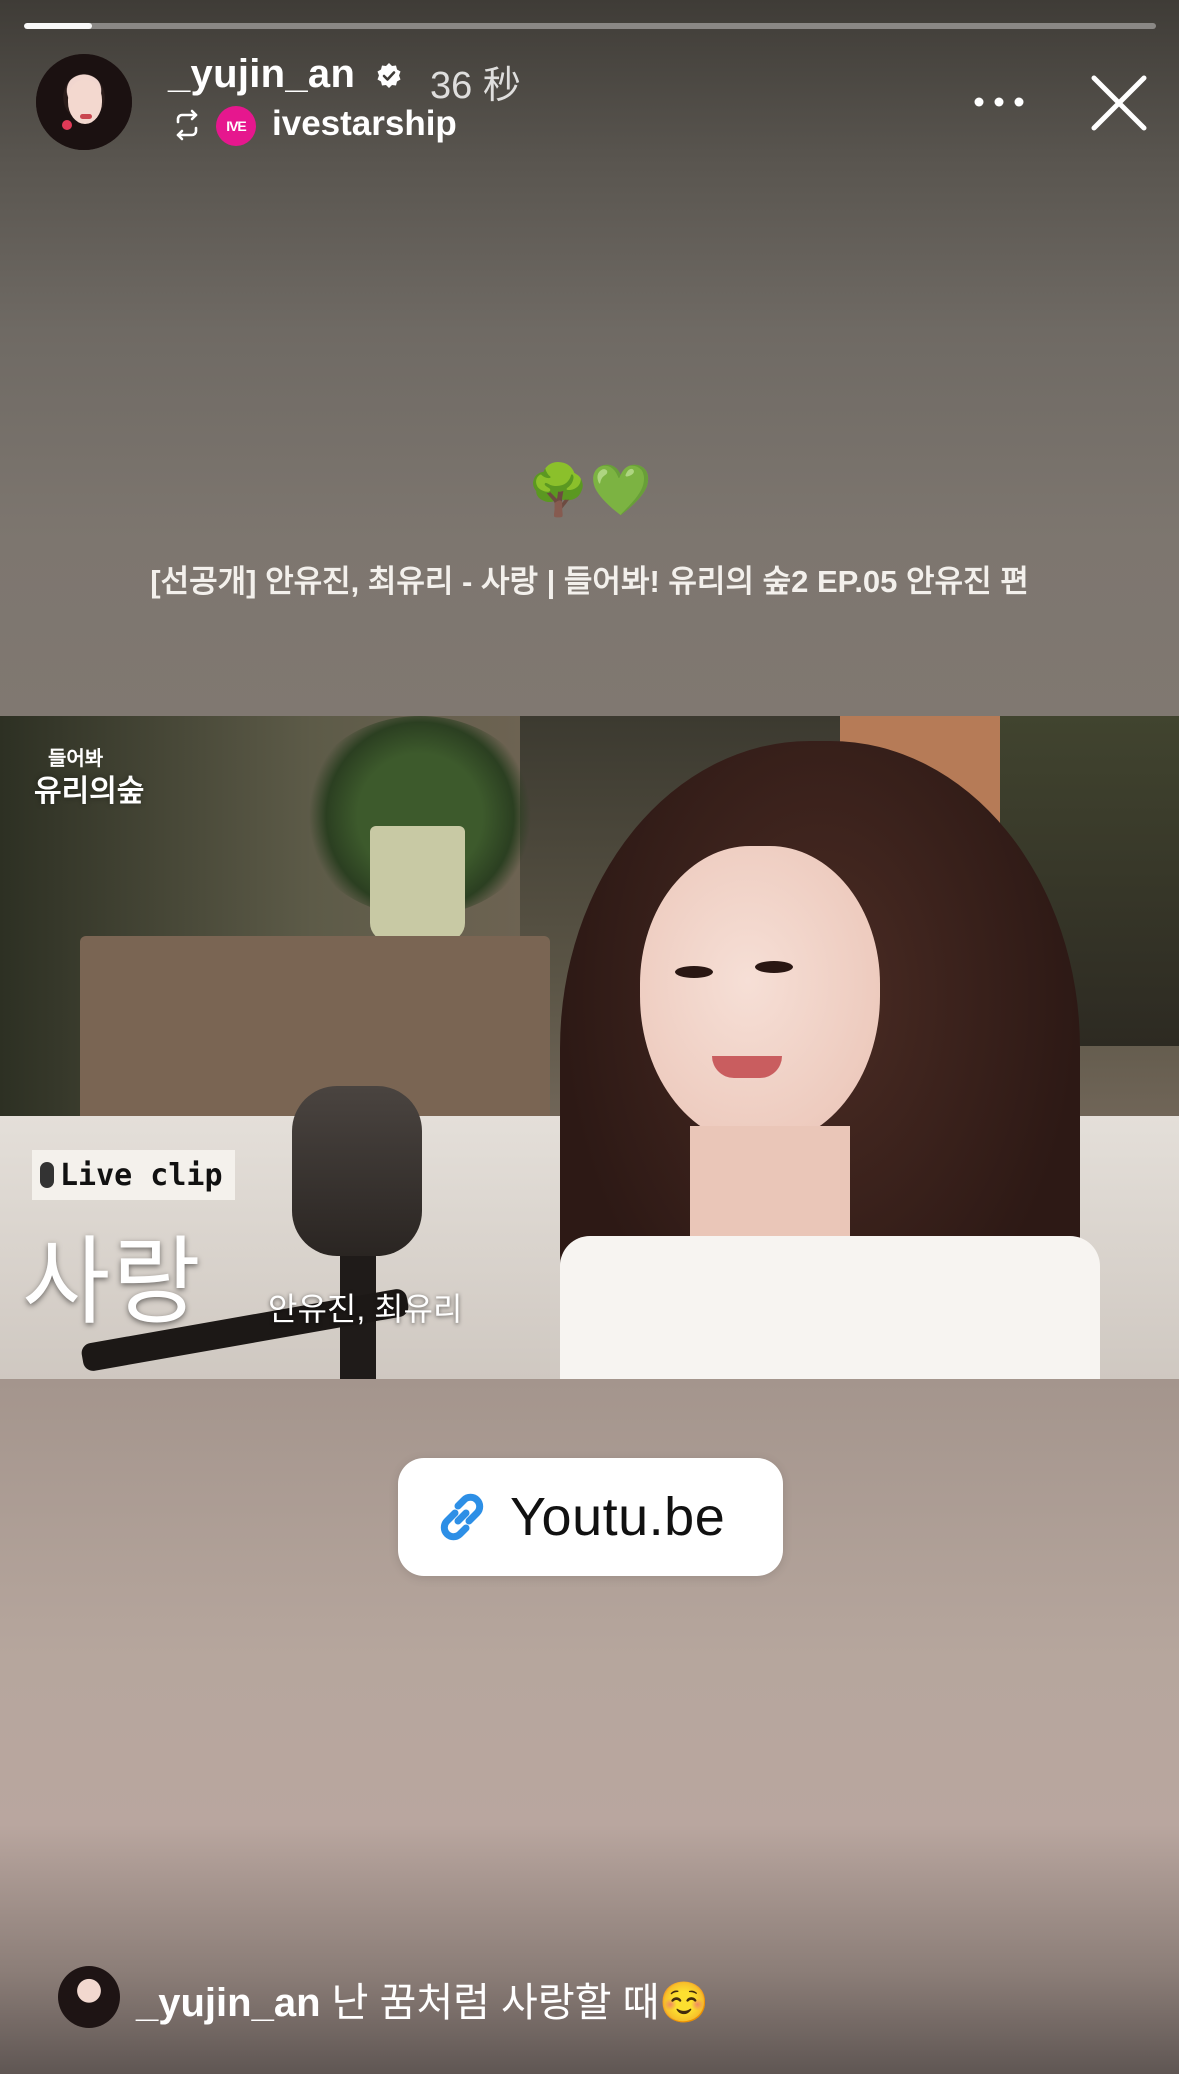 The height and width of the screenshot is (2074, 1179). What do you see at coordinates (187, 125) in the screenshot?
I see `repost-icon` at bounding box center [187, 125].